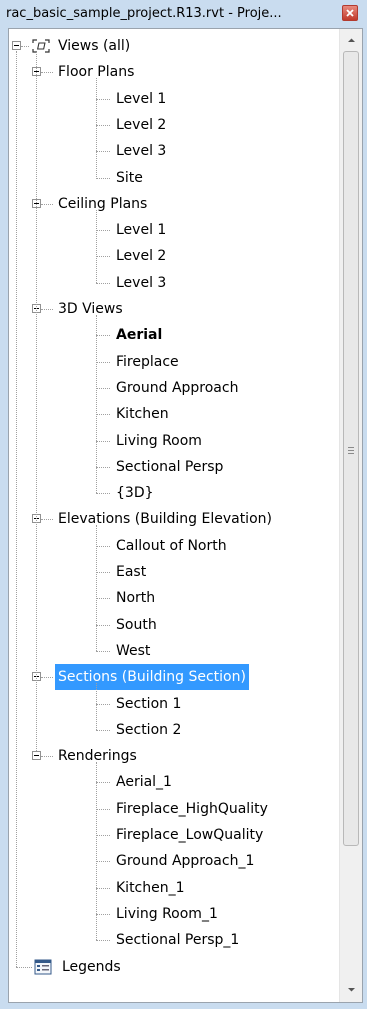  What do you see at coordinates (152, 677) in the screenshot?
I see `tree-node-label: Sections (Building Section)` at bounding box center [152, 677].